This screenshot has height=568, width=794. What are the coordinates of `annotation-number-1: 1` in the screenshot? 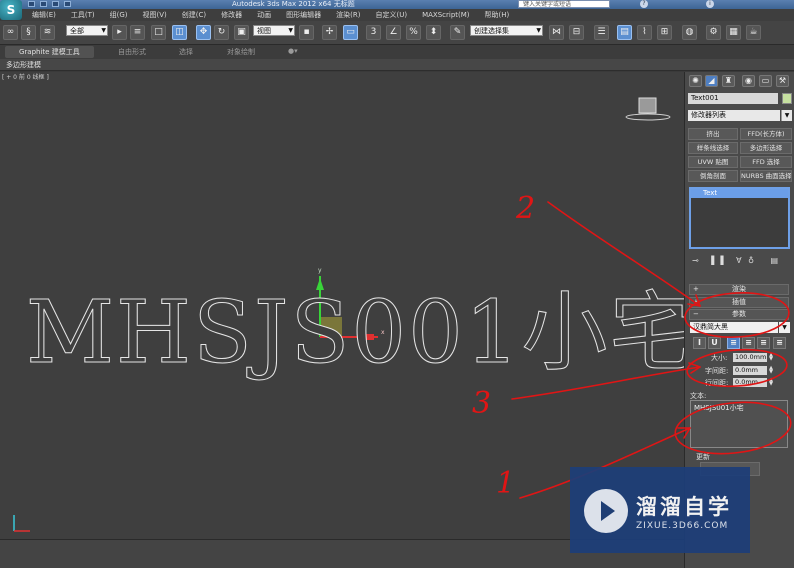 It's located at (505, 483).